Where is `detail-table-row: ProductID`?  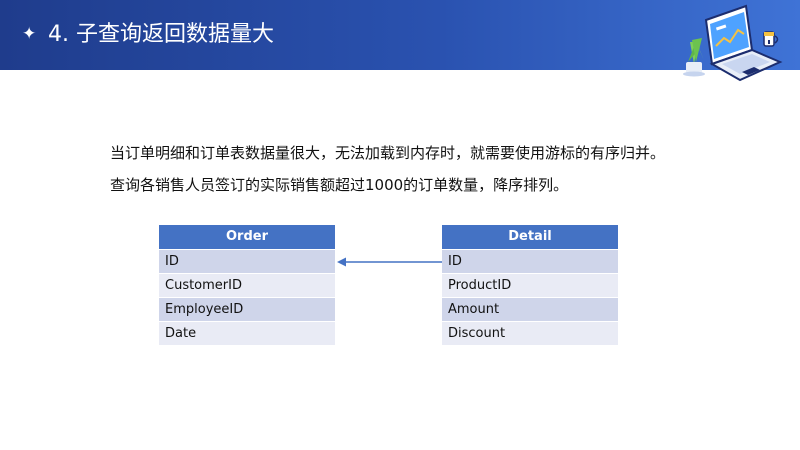 detail-table-row: ProductID is located at coordinates (530, 286).